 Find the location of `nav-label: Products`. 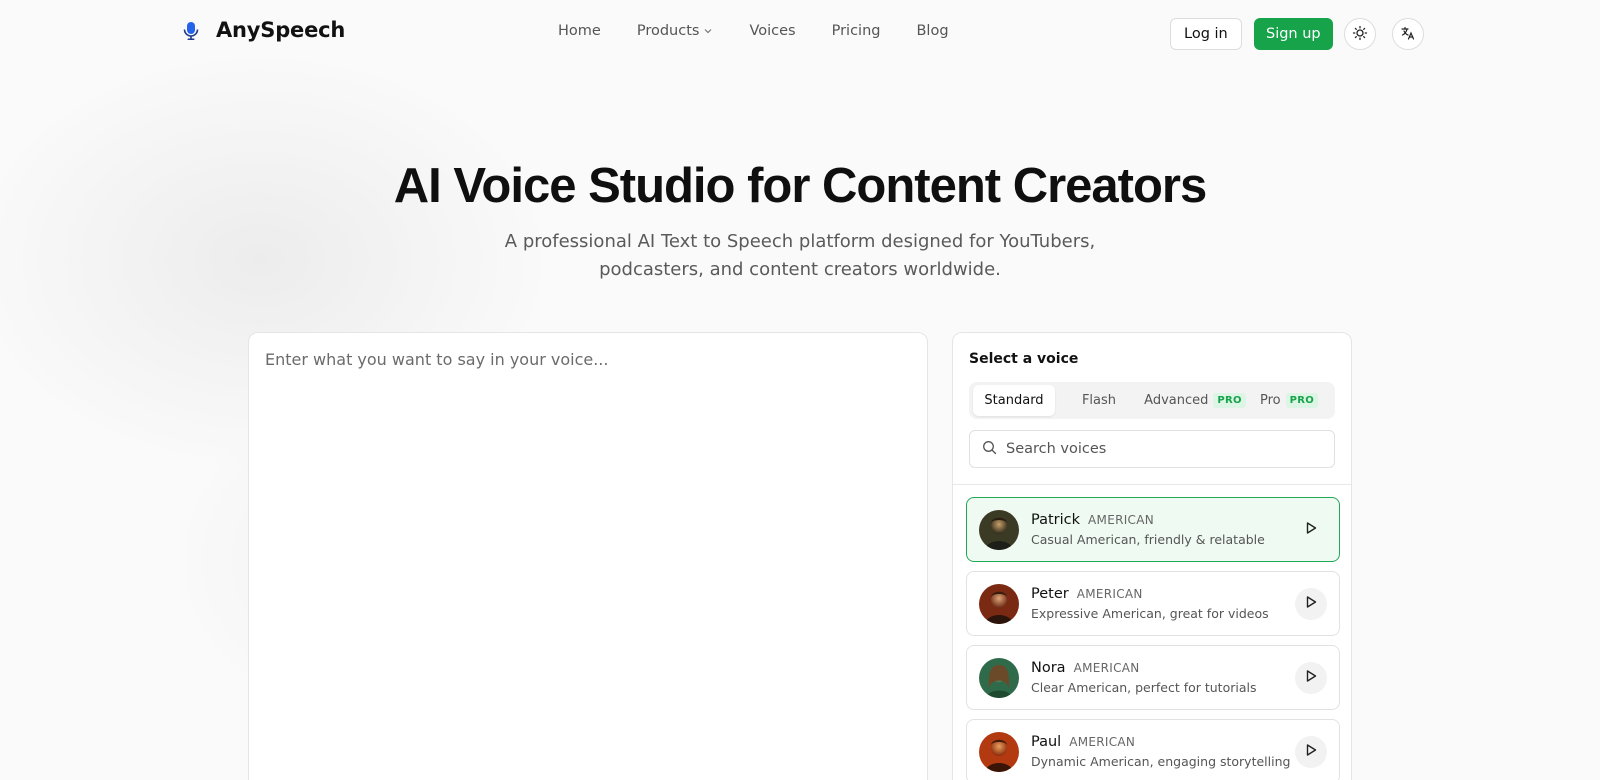

nav-label: Products is located at coordinates (668, 31).